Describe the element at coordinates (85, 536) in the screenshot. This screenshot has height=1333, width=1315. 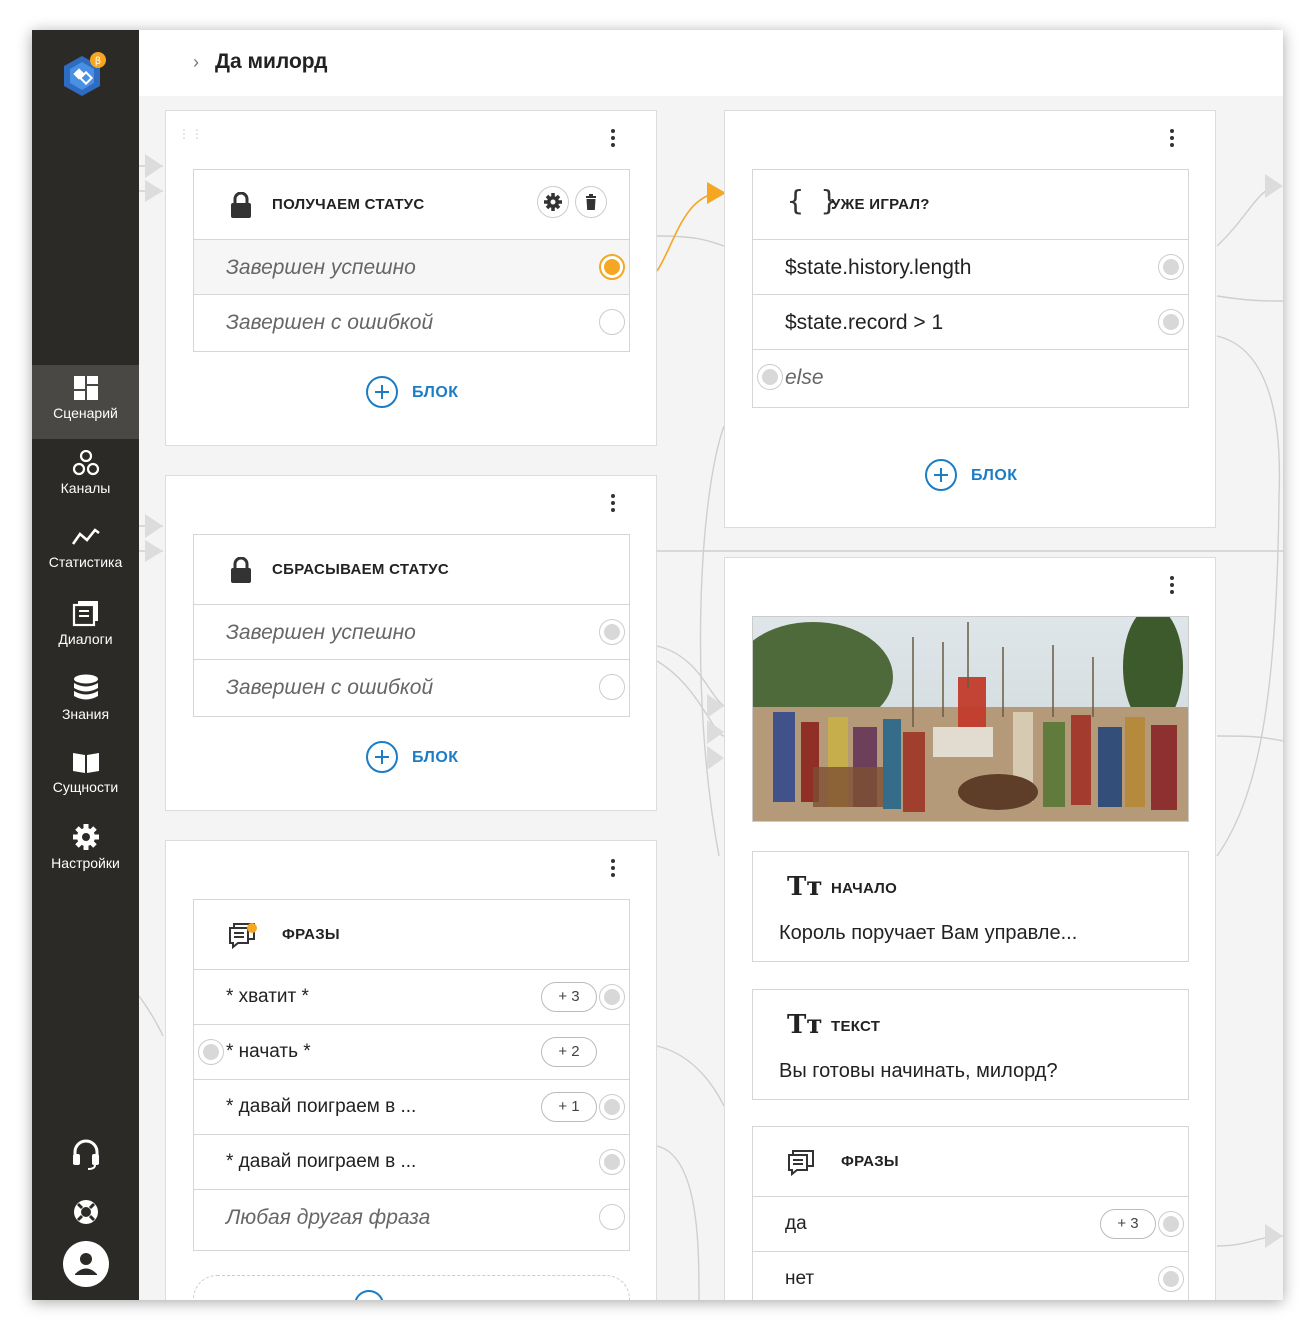
I see `stats-icon` at that location.